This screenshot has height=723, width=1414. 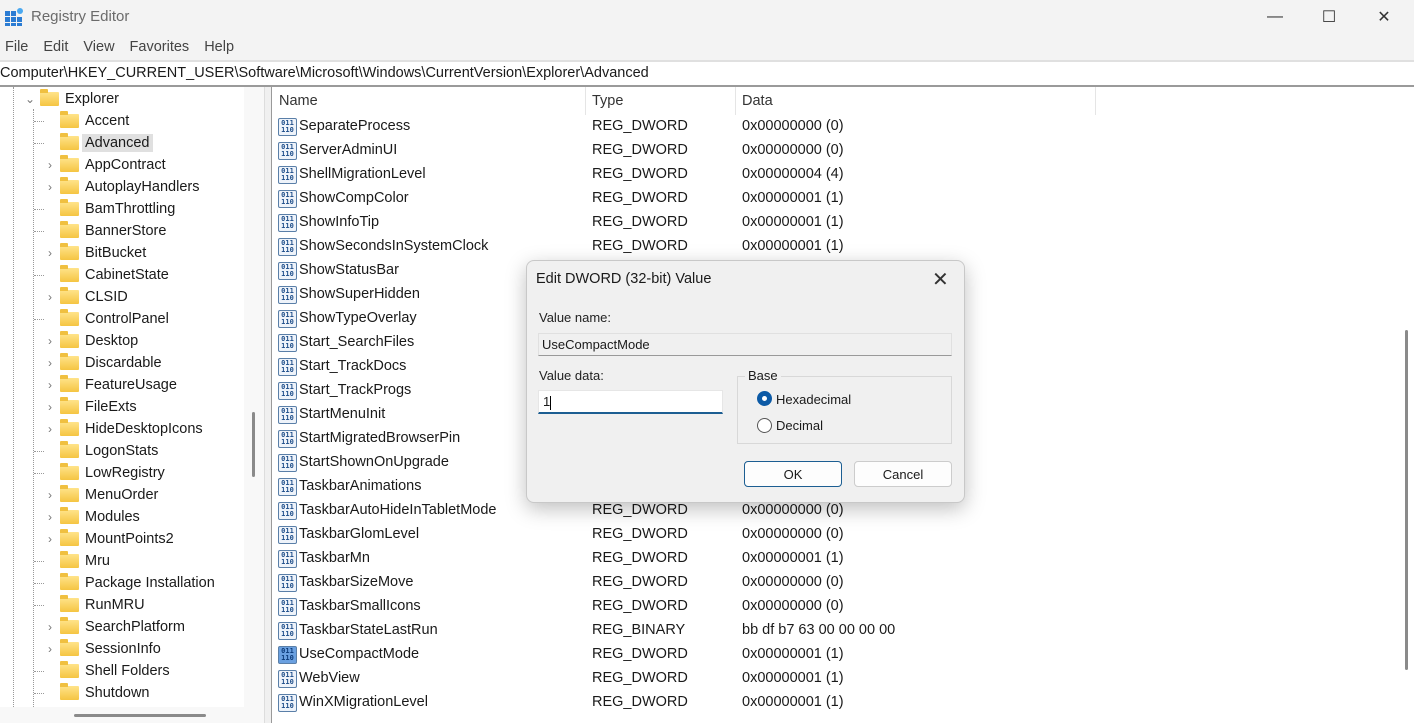 What do you see at coordinates (571, 375) in the screenshot?
I see `value-data-label: Value data:` at bounding box center [571, 375].